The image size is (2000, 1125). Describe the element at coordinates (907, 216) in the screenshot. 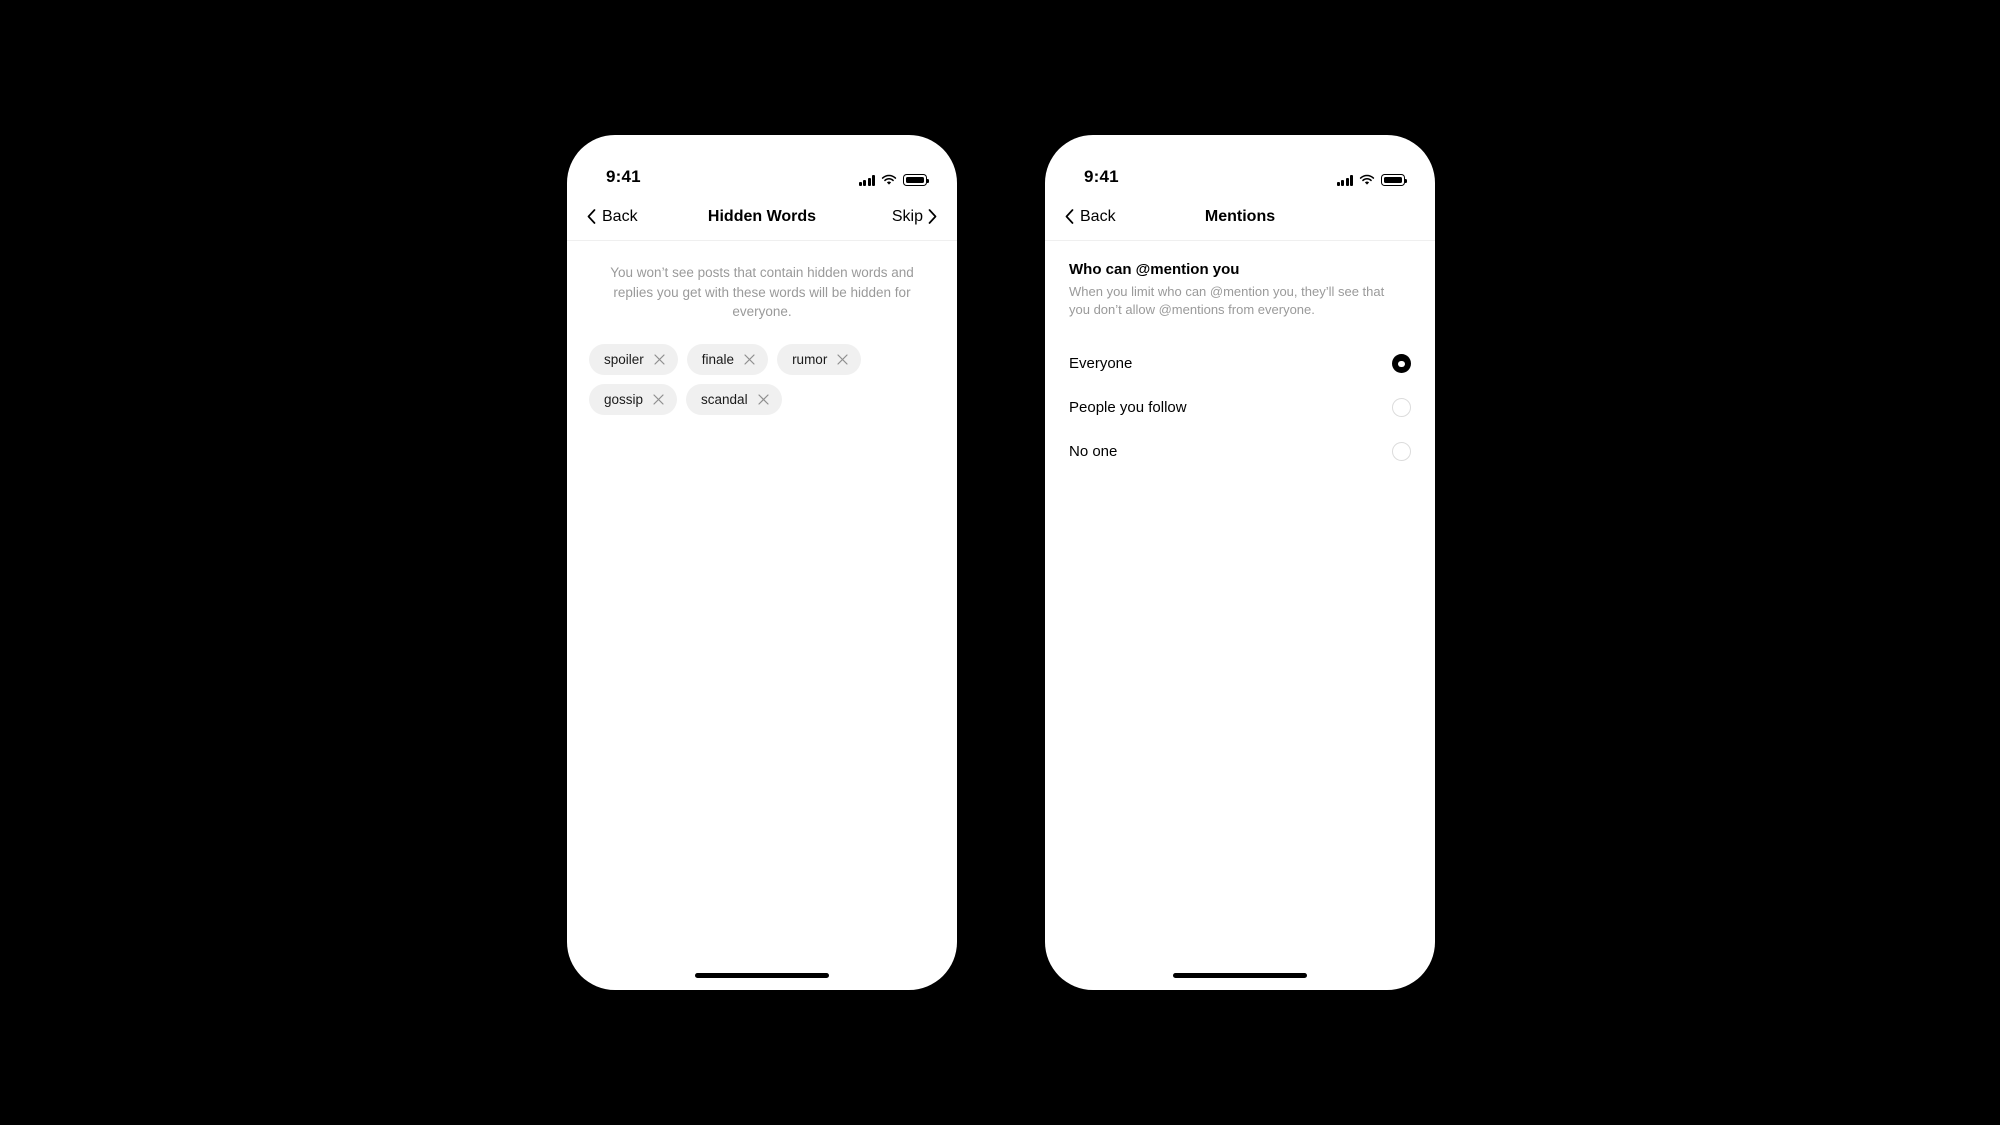

I see `skip-button-label: Skip` at that location.